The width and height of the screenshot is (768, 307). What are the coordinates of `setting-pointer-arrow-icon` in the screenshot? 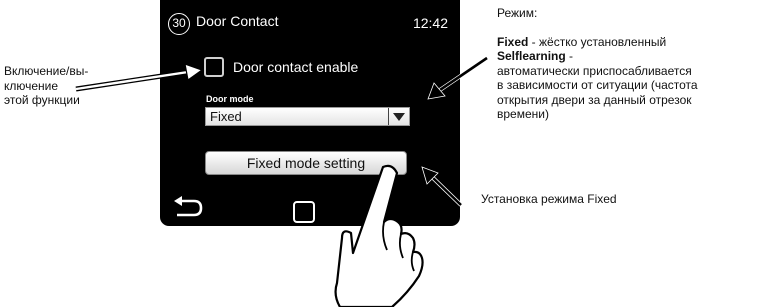 It's located at (442, 186).